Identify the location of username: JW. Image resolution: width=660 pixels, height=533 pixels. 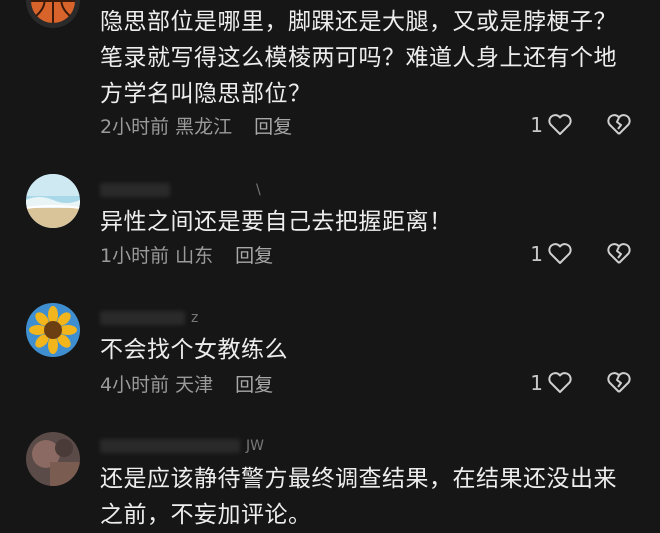
(182, 446).